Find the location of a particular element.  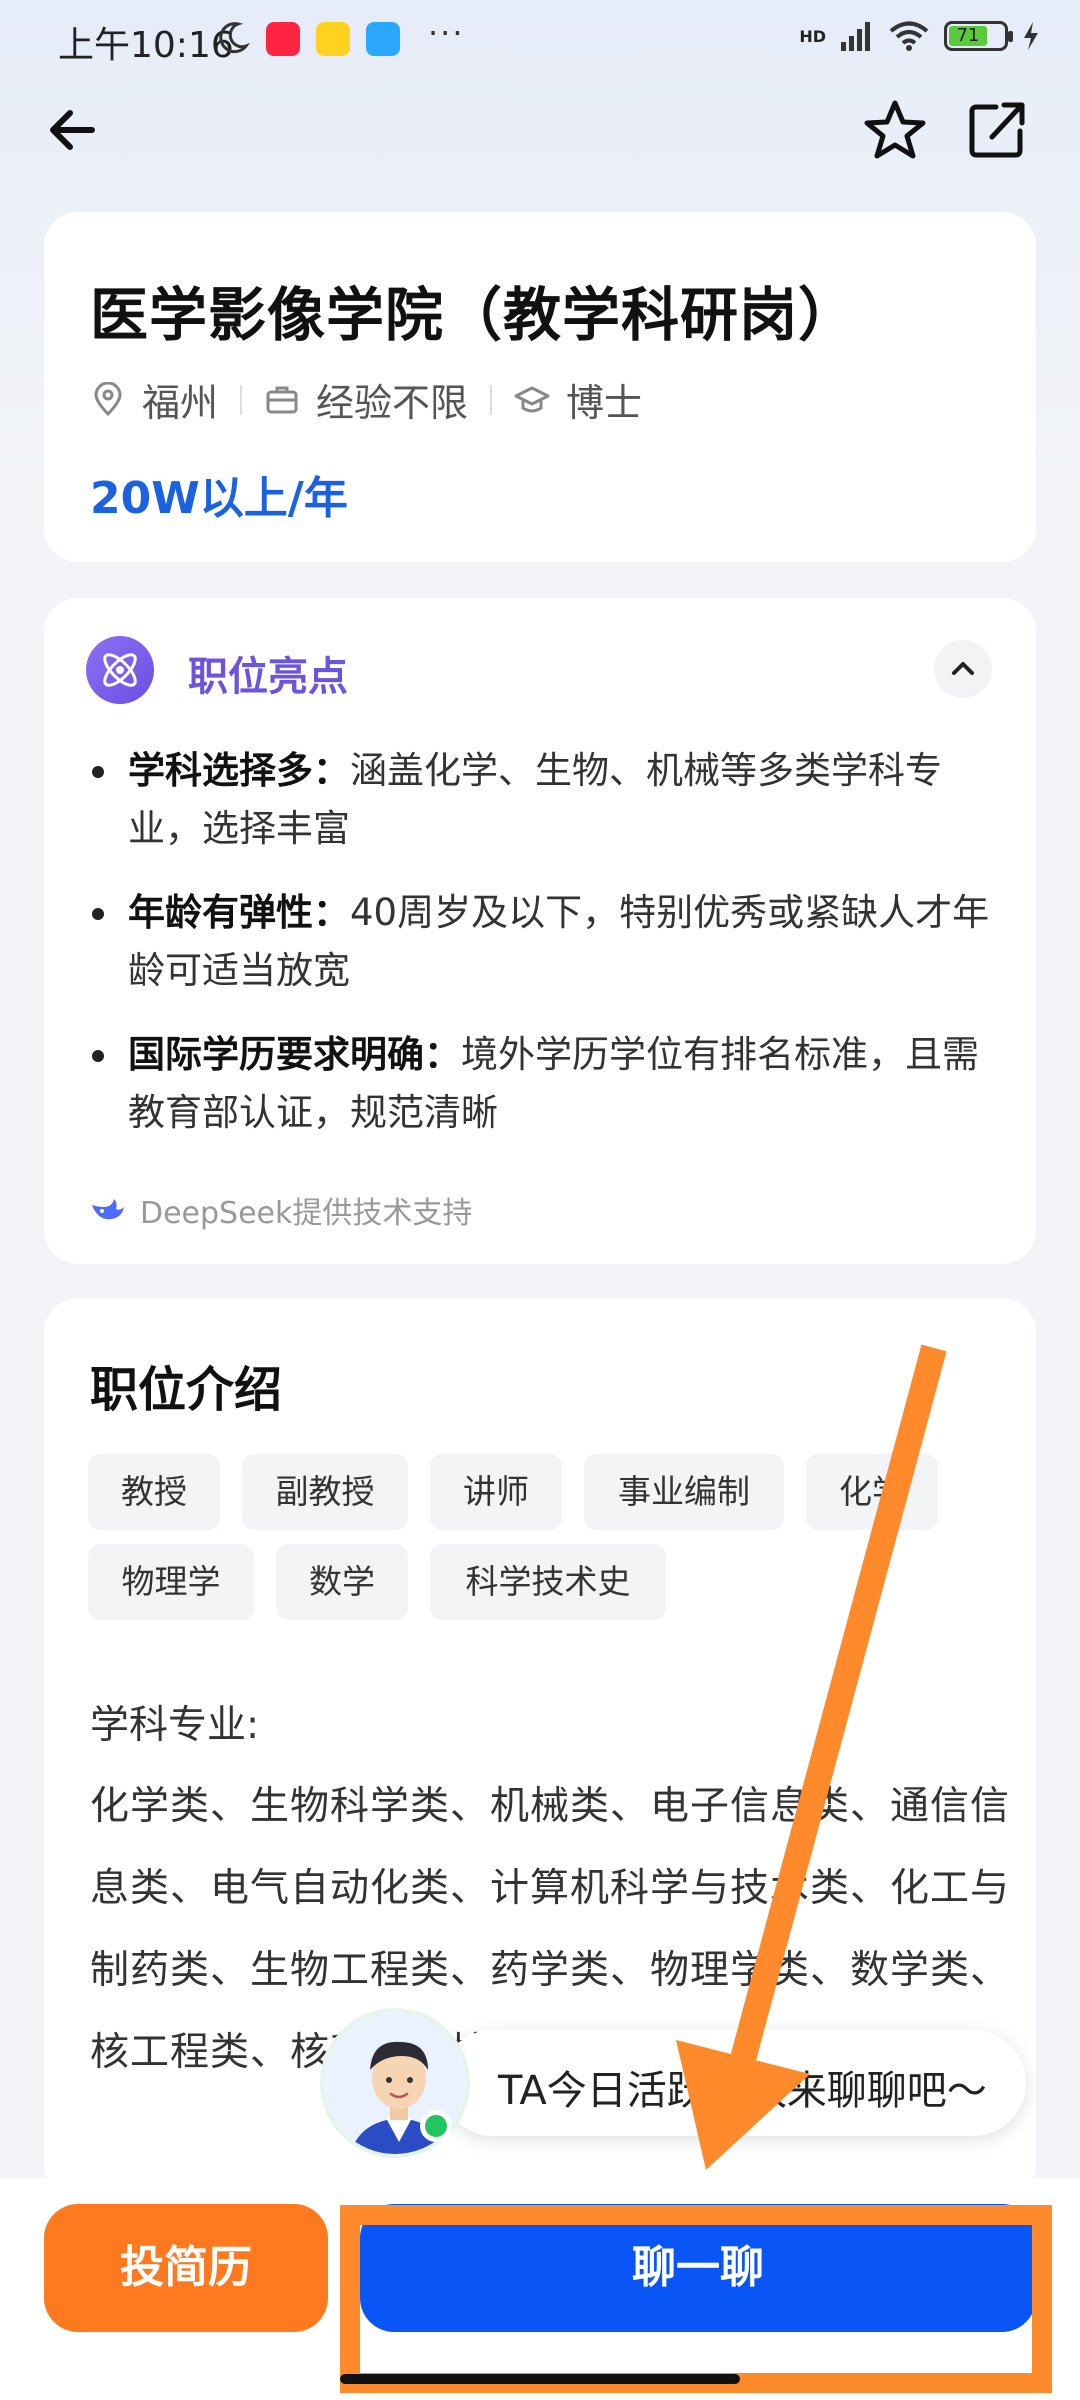

battery-level: 71 is located at coordinates (968, 36).